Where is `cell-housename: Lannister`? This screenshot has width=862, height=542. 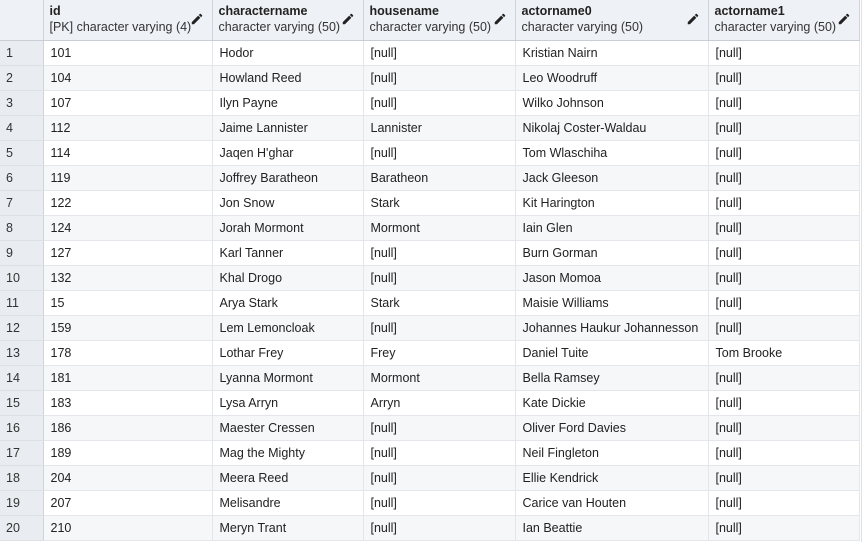
cell-housename: Lannister is located at coordinates (439, 128).